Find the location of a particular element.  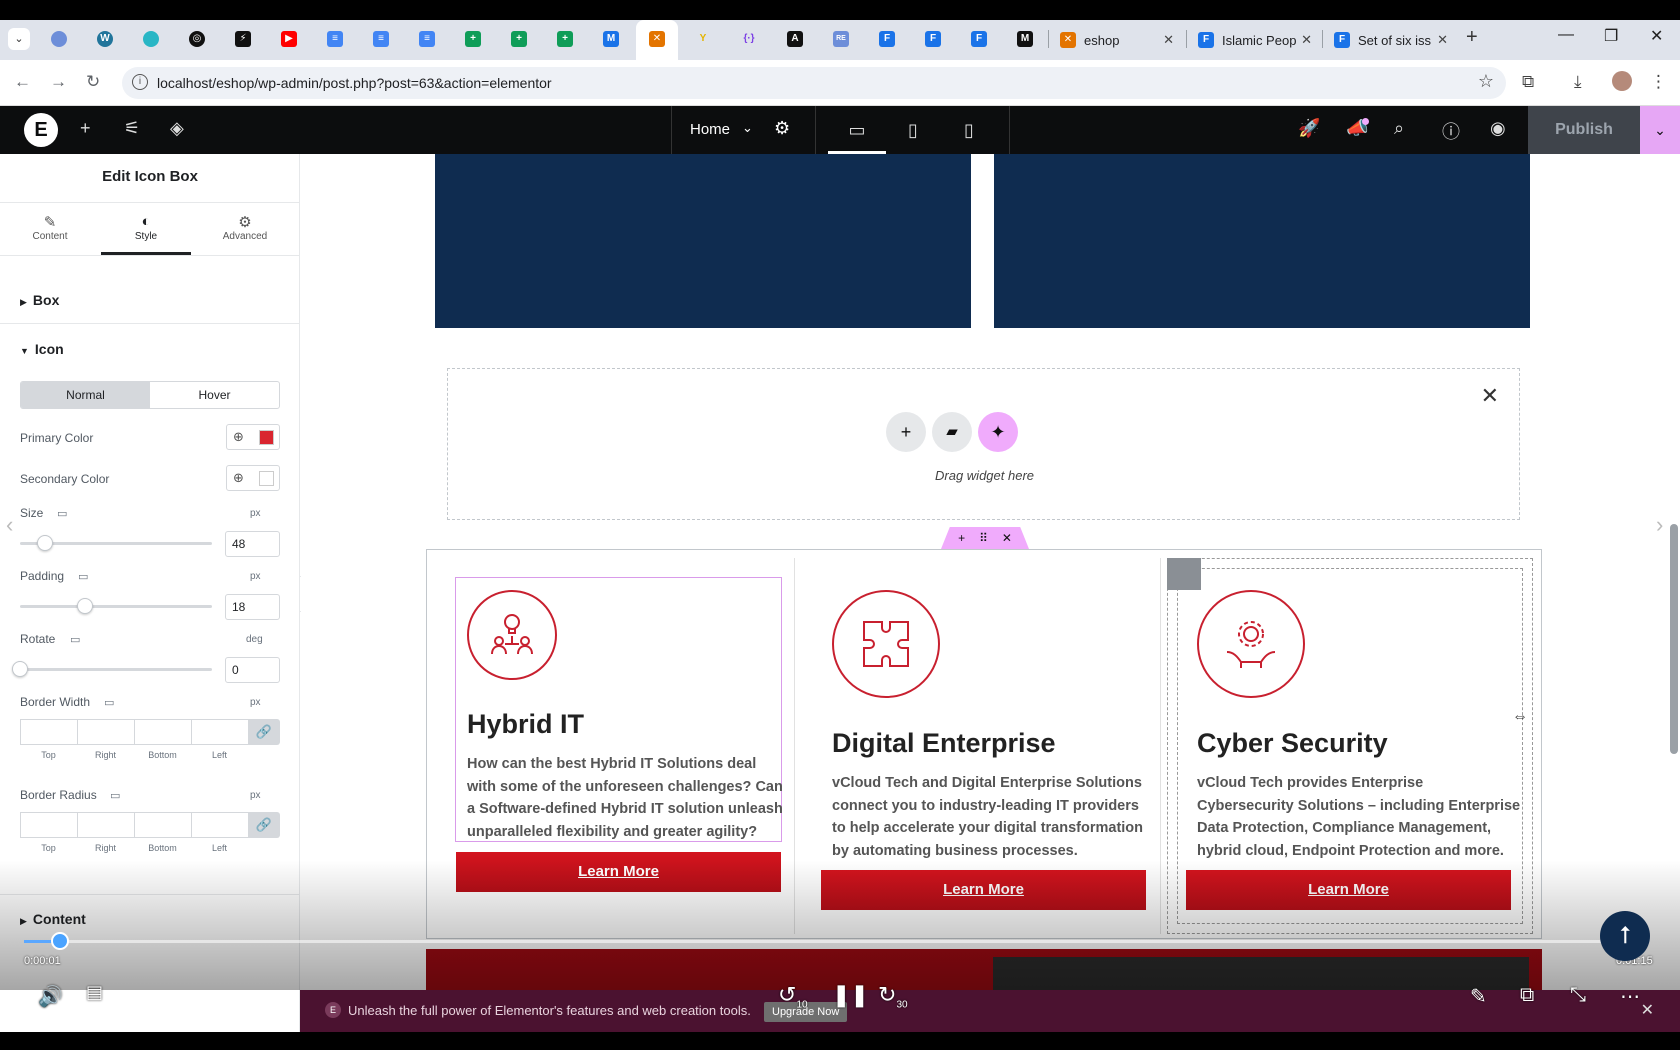

mobile-icon: ▯ is located at coordinates (969, 130).